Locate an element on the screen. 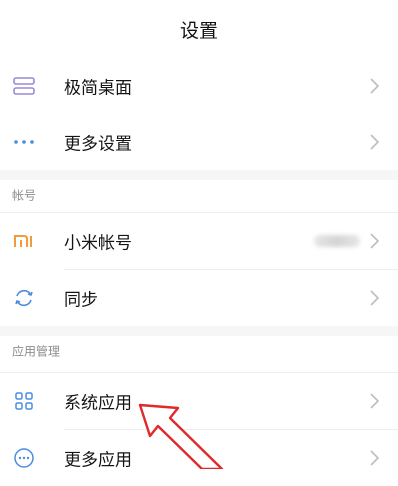 The image size is (398, 486). more-circle-icon is located at coordinates (24, 458).